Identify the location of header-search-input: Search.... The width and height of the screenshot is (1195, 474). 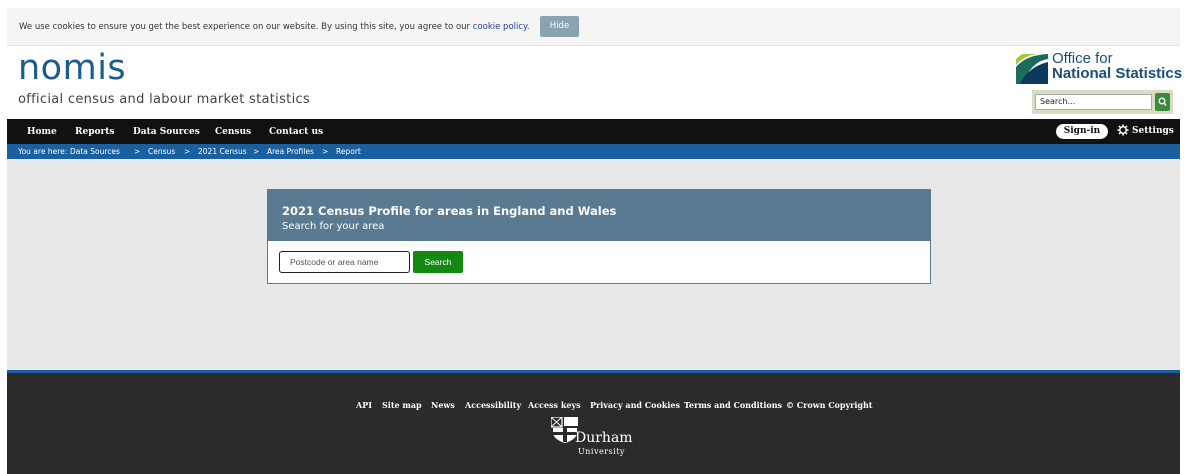
(1093, 102).